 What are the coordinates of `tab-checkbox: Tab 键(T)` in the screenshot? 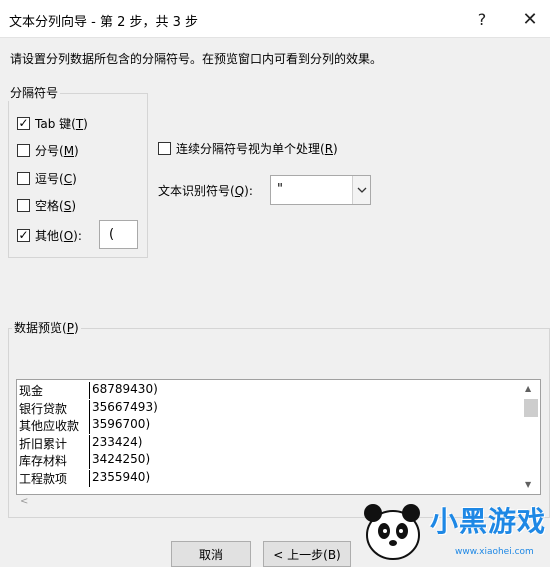 It's located at (52, 123).